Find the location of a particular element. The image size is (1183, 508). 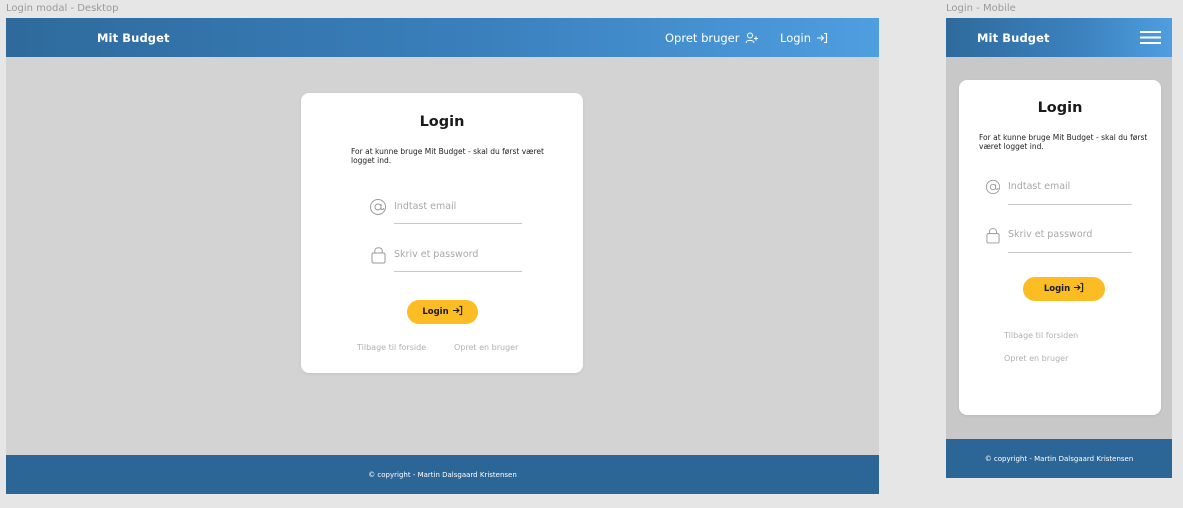

mobile-header: Mit Budget is located at coordinates (1059, 37).